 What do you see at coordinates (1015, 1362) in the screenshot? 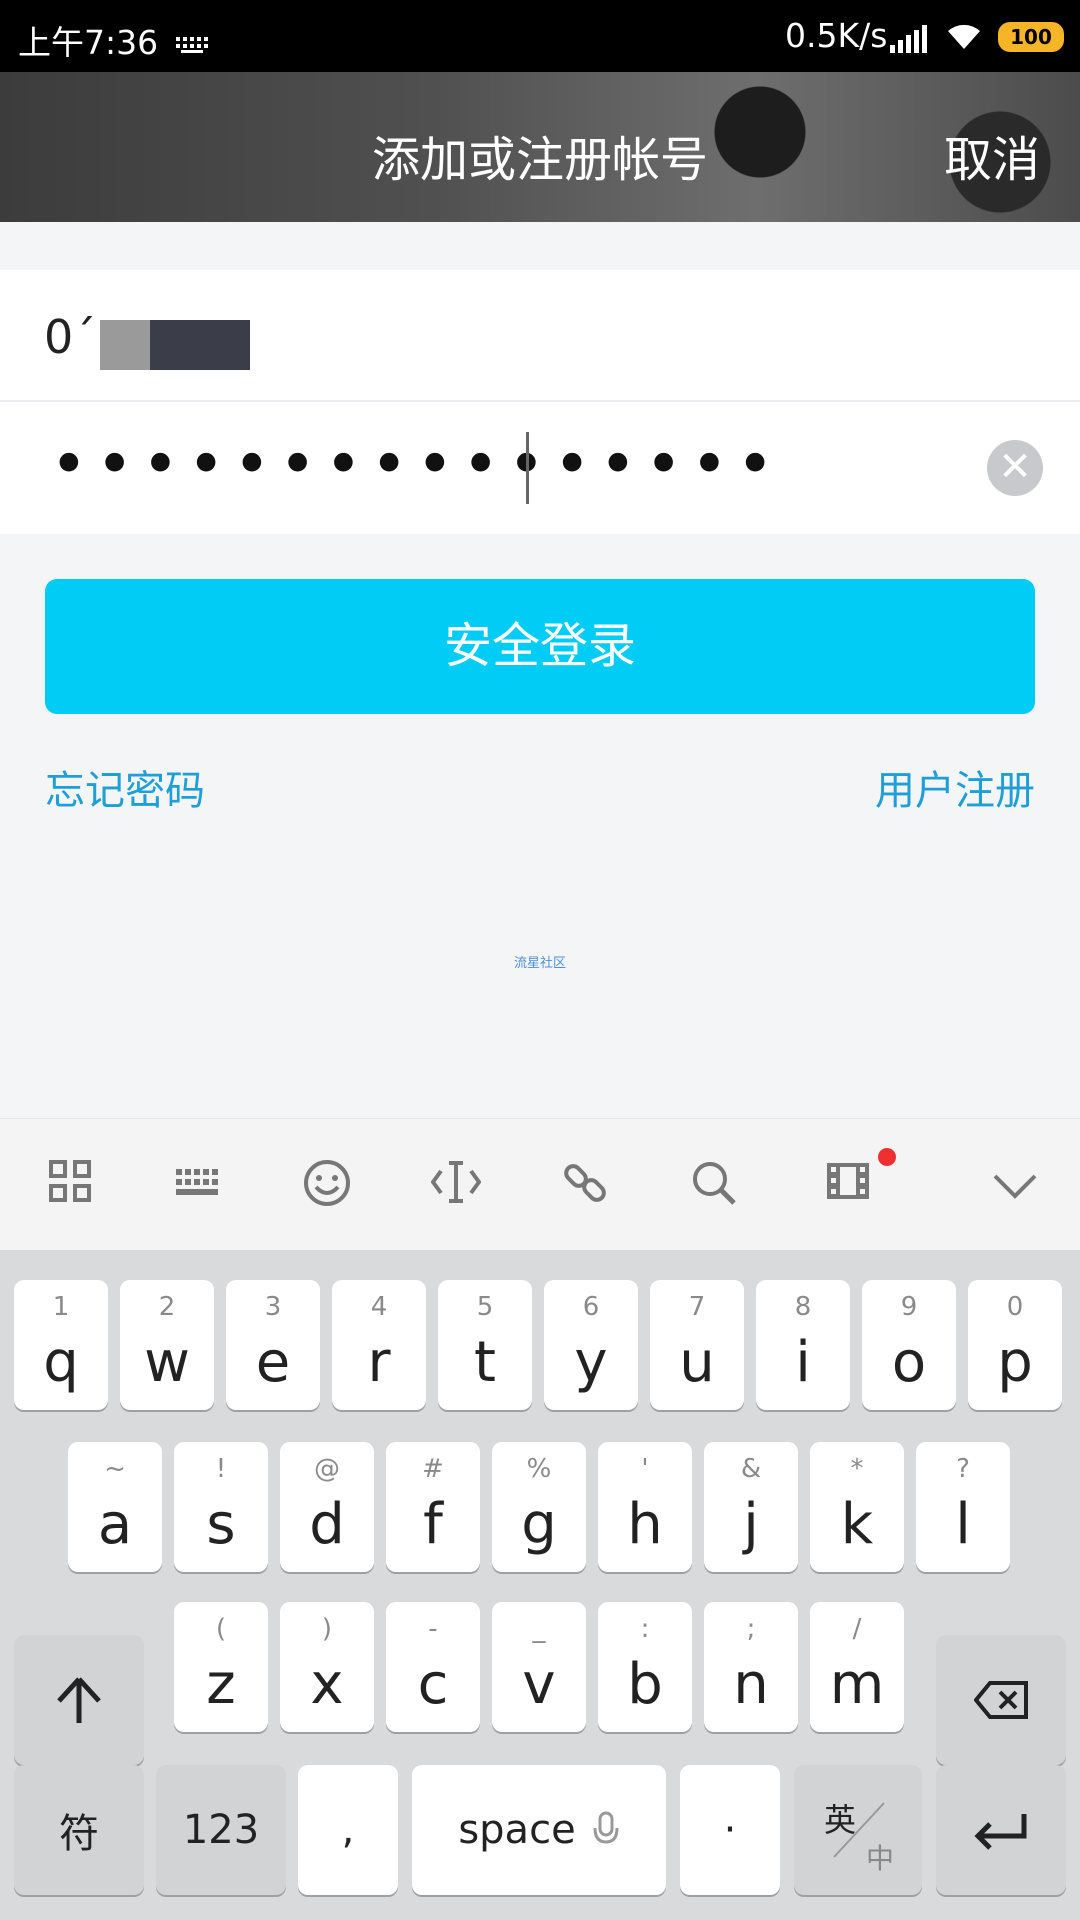
I see `key-letter: p` at bounding box center [1015, 1362].